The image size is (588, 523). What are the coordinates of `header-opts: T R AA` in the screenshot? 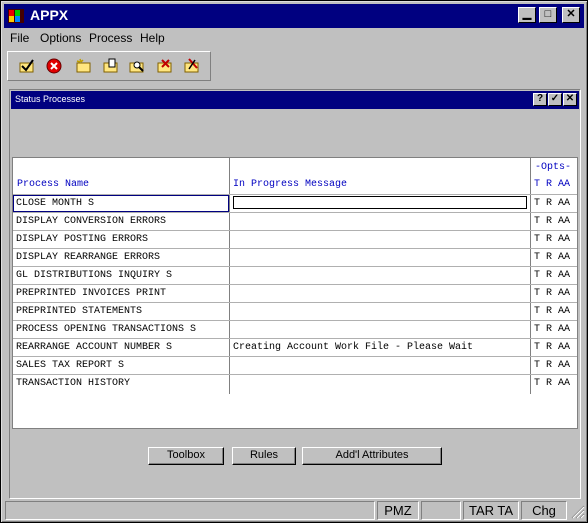 It's located at (552, 184).